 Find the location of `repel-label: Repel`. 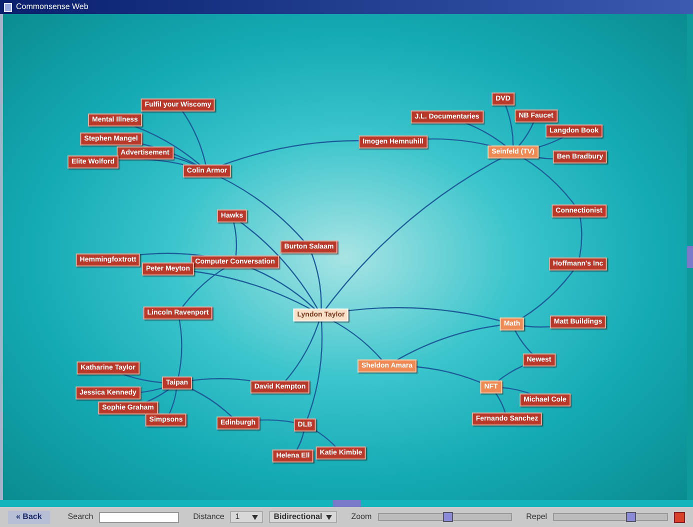

repel-label: Repel is located at coordinates (537, 517).